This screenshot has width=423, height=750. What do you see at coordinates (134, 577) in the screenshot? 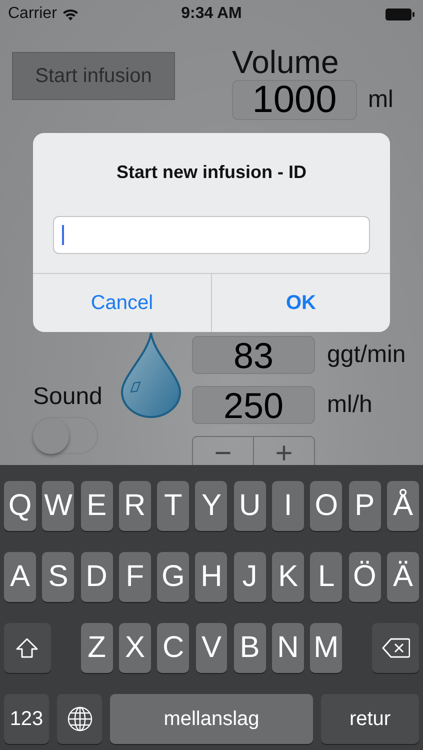
I see `key: F` at bounding box center [134, 577].